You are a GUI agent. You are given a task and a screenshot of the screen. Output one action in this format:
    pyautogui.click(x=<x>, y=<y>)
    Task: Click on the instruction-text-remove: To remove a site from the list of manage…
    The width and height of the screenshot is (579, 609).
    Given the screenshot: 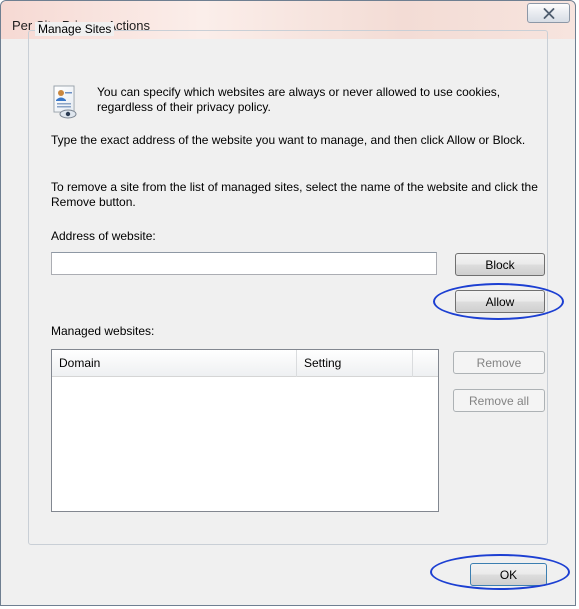 What is the action you would take?
    pyautogui.click(x=294, y=194)
    